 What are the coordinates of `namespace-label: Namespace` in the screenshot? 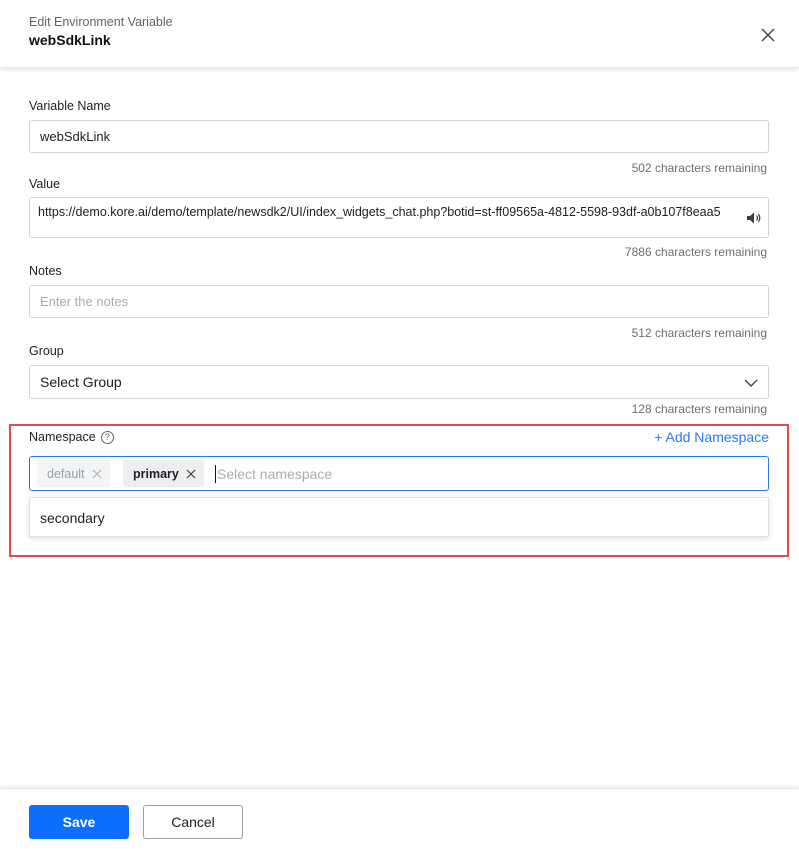 It's located at (62, 437).